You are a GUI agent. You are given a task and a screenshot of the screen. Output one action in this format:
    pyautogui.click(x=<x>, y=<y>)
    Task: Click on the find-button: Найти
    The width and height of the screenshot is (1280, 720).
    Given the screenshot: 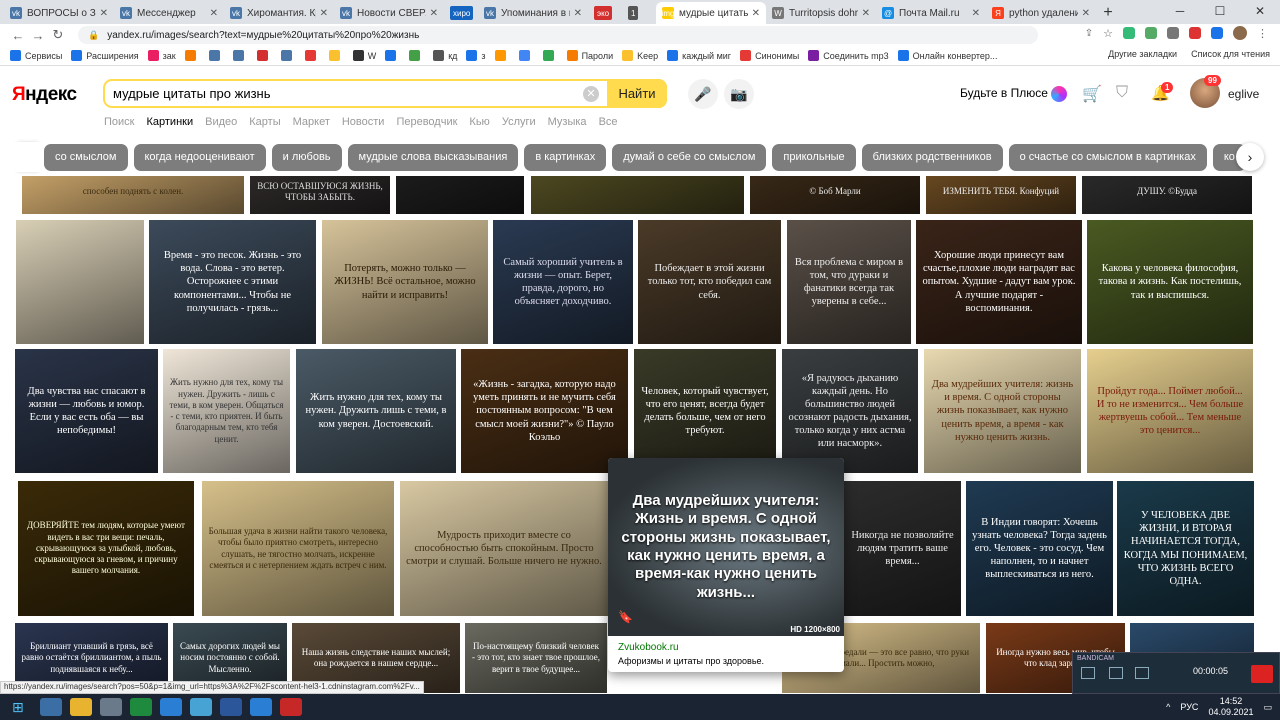 What is the action you would take?
    pyautogui.click(x=637, y=93)
    